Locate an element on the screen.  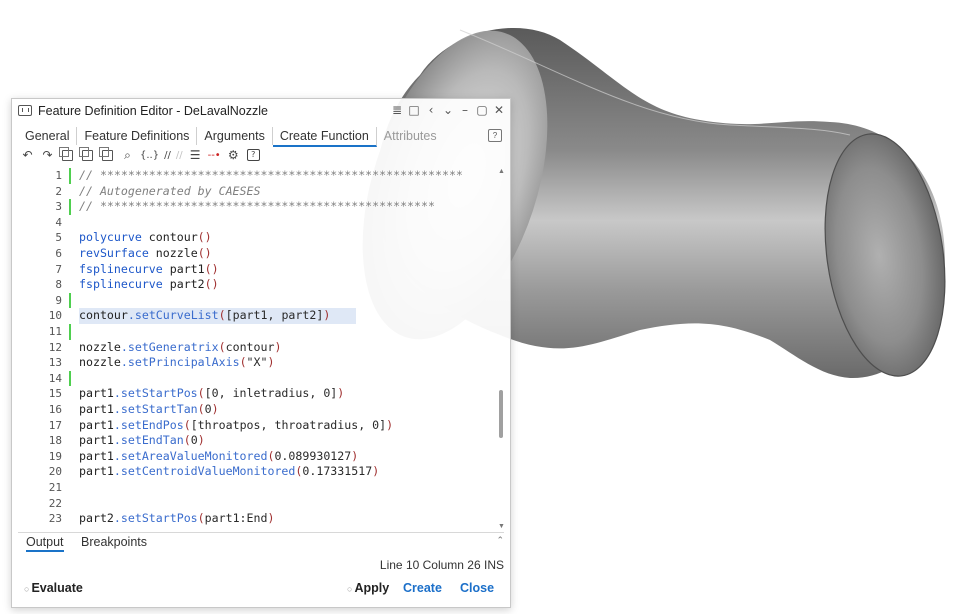
editor-toolbar: ↶ ↷ ⌕ {..} // // ☰ --• ⚙ ? is located at coordinates (140, 155).